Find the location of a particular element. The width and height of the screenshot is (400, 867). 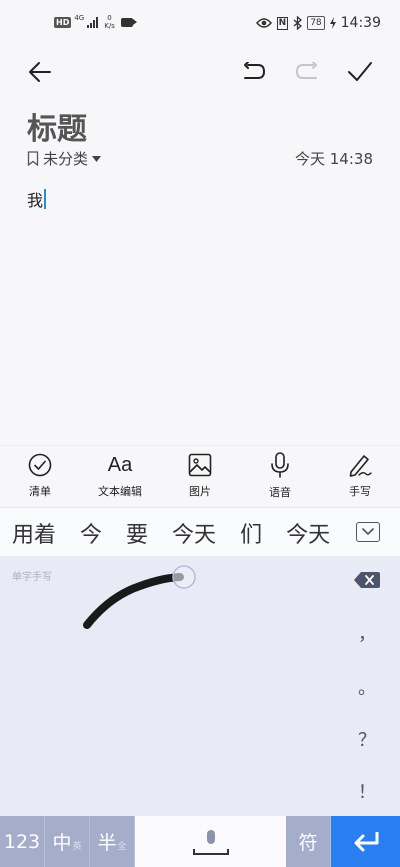

battery-level: 78 is located at coordinates (316, 23).